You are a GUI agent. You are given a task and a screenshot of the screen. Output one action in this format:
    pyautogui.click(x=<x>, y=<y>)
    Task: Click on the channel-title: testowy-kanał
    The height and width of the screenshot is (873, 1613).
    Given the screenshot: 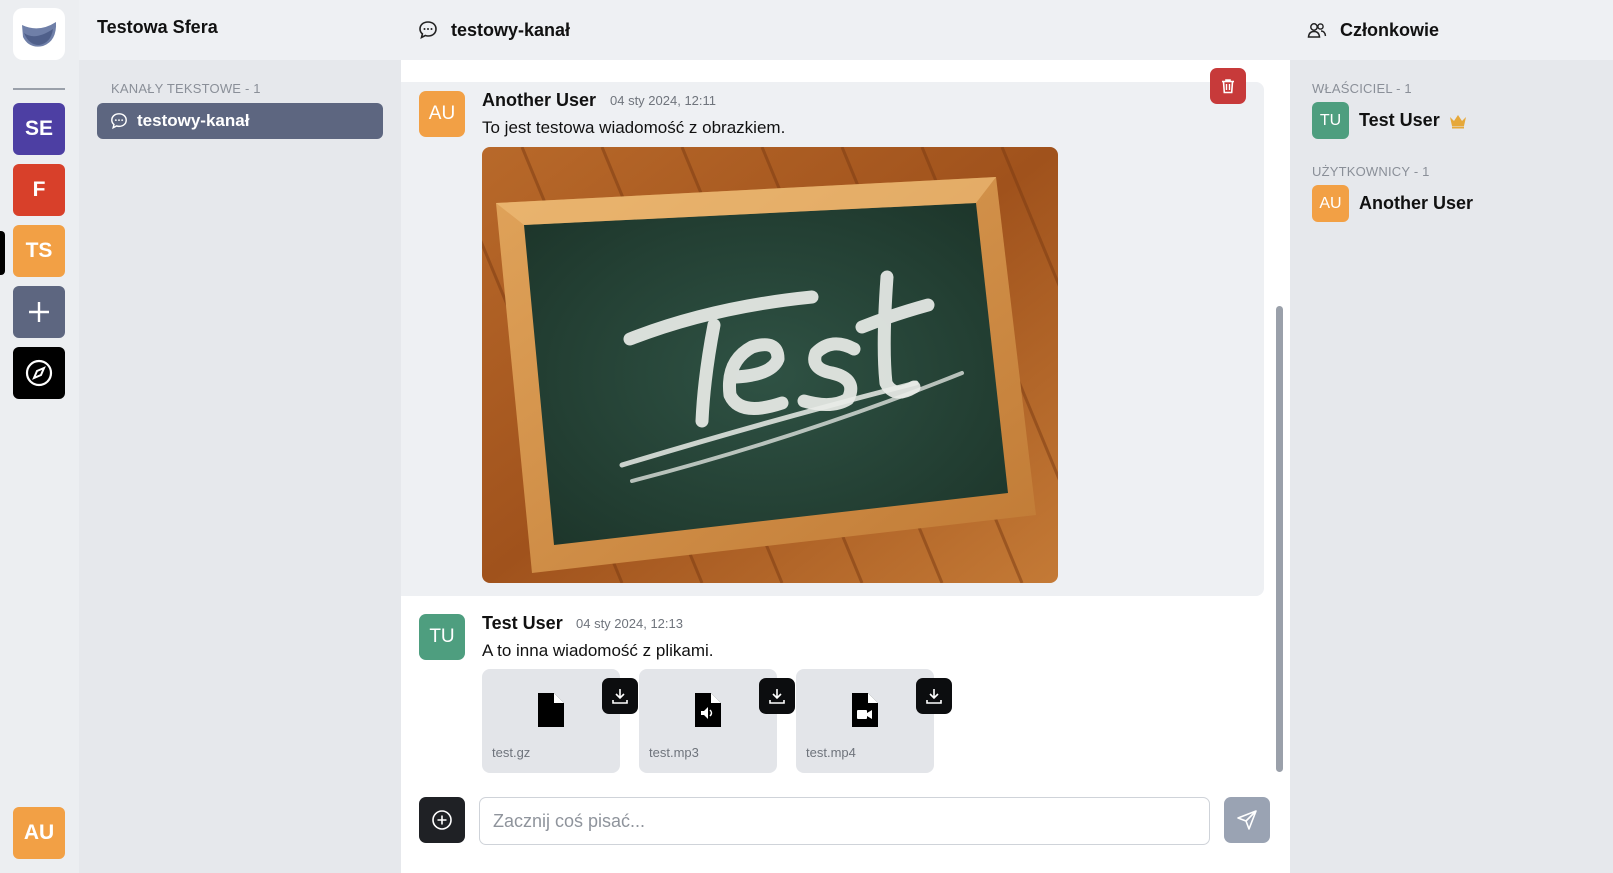 What is the action you would take?
    pyautogui.click(x=511, y=29)
    